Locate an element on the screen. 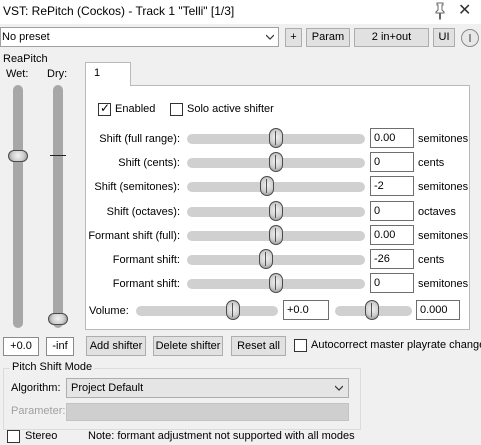  volume-slider-thumb is located at coordinates (233, 310).